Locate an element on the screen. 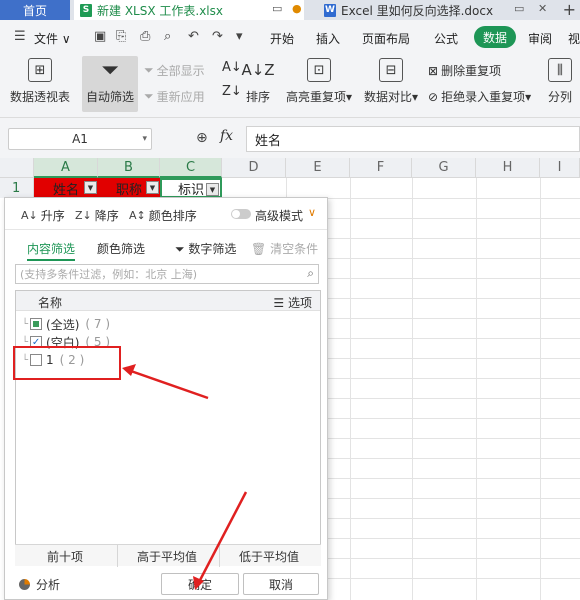 Image resolution: width=580 pixels, height=600 pixels. hamburger-icon: ☰ is located at coordinates (20, 36).